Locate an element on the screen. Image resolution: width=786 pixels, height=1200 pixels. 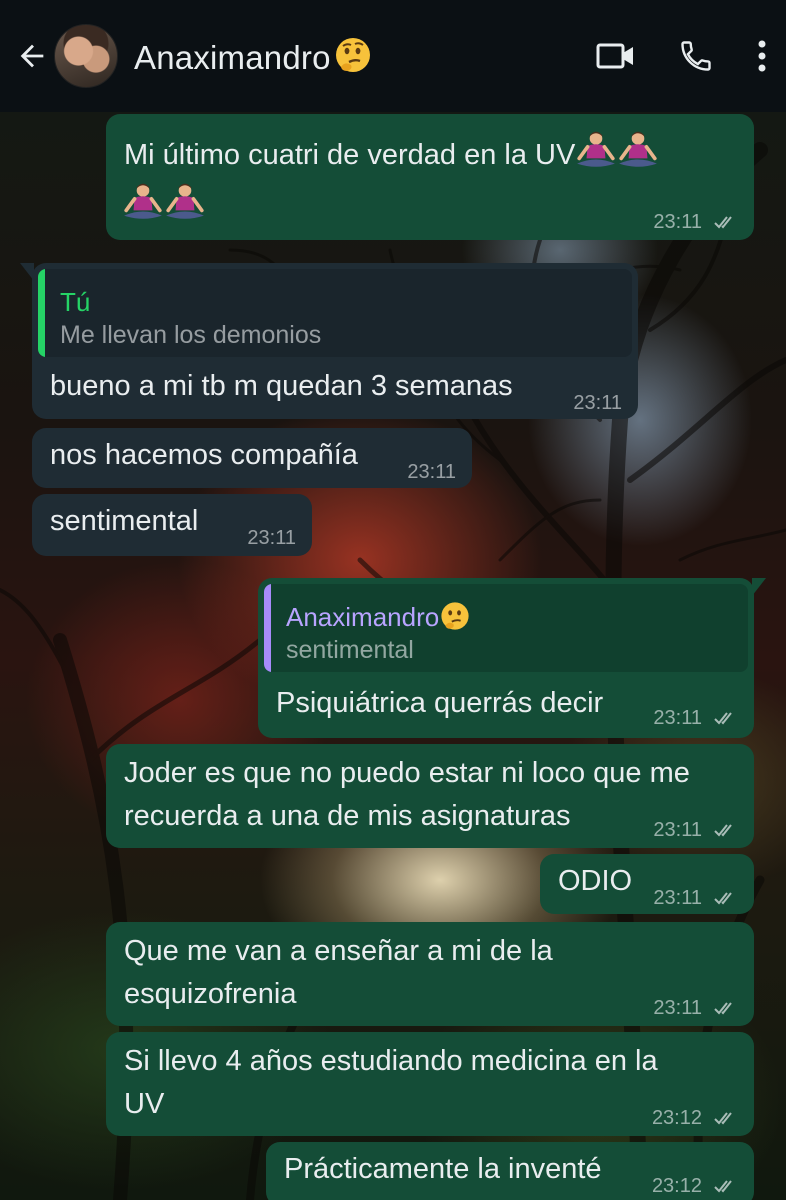
voice-call-button is located at coordinates (696, 56).